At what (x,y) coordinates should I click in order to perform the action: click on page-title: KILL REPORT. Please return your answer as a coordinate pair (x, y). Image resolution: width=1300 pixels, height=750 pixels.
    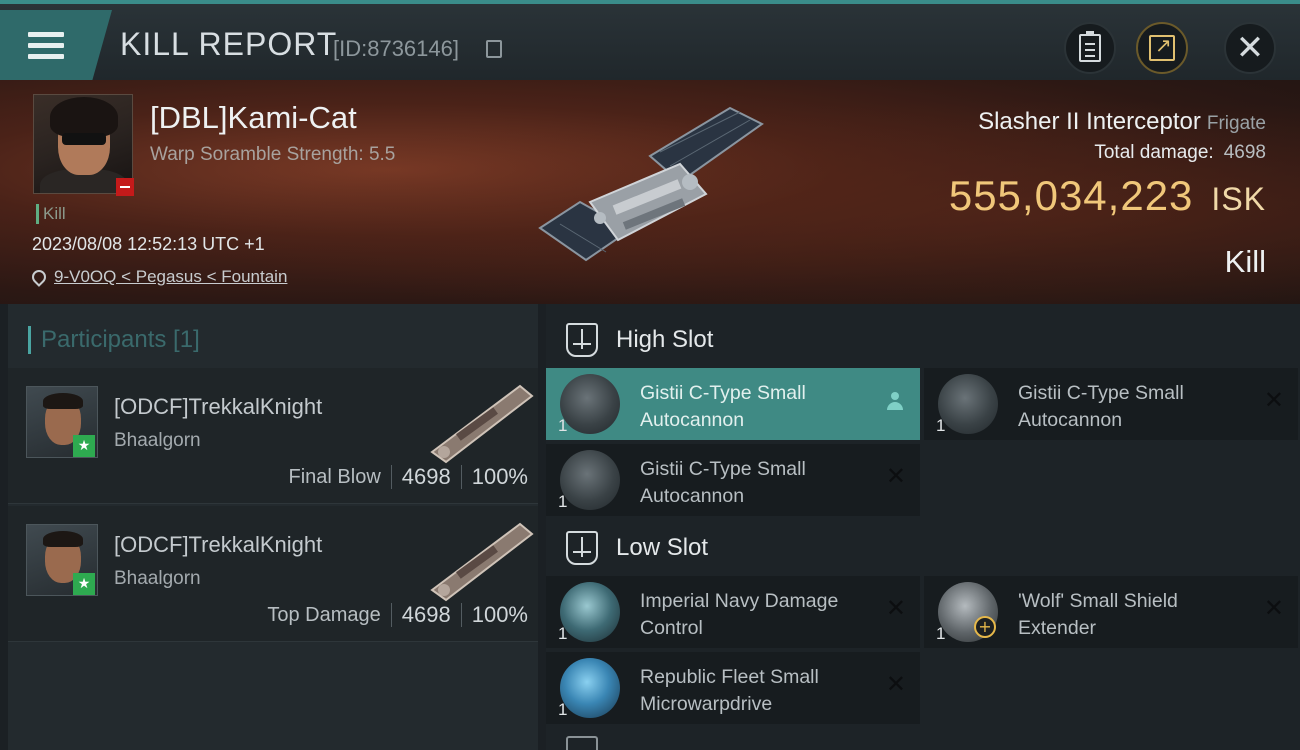
    Looking at the image, I should click on (229, 44).